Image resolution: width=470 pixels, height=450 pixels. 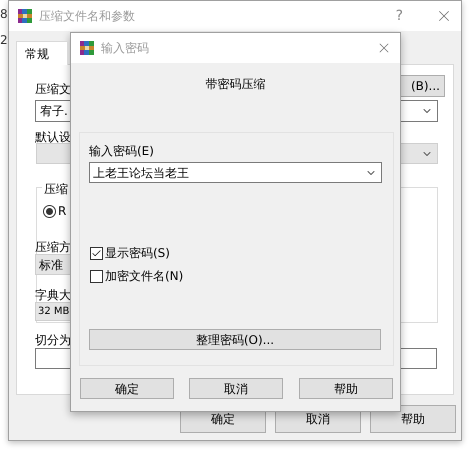 What do you see at coordinates (4, 14) in the screenshot?
I see `background-text: 8` at bounding box center [4, 14].